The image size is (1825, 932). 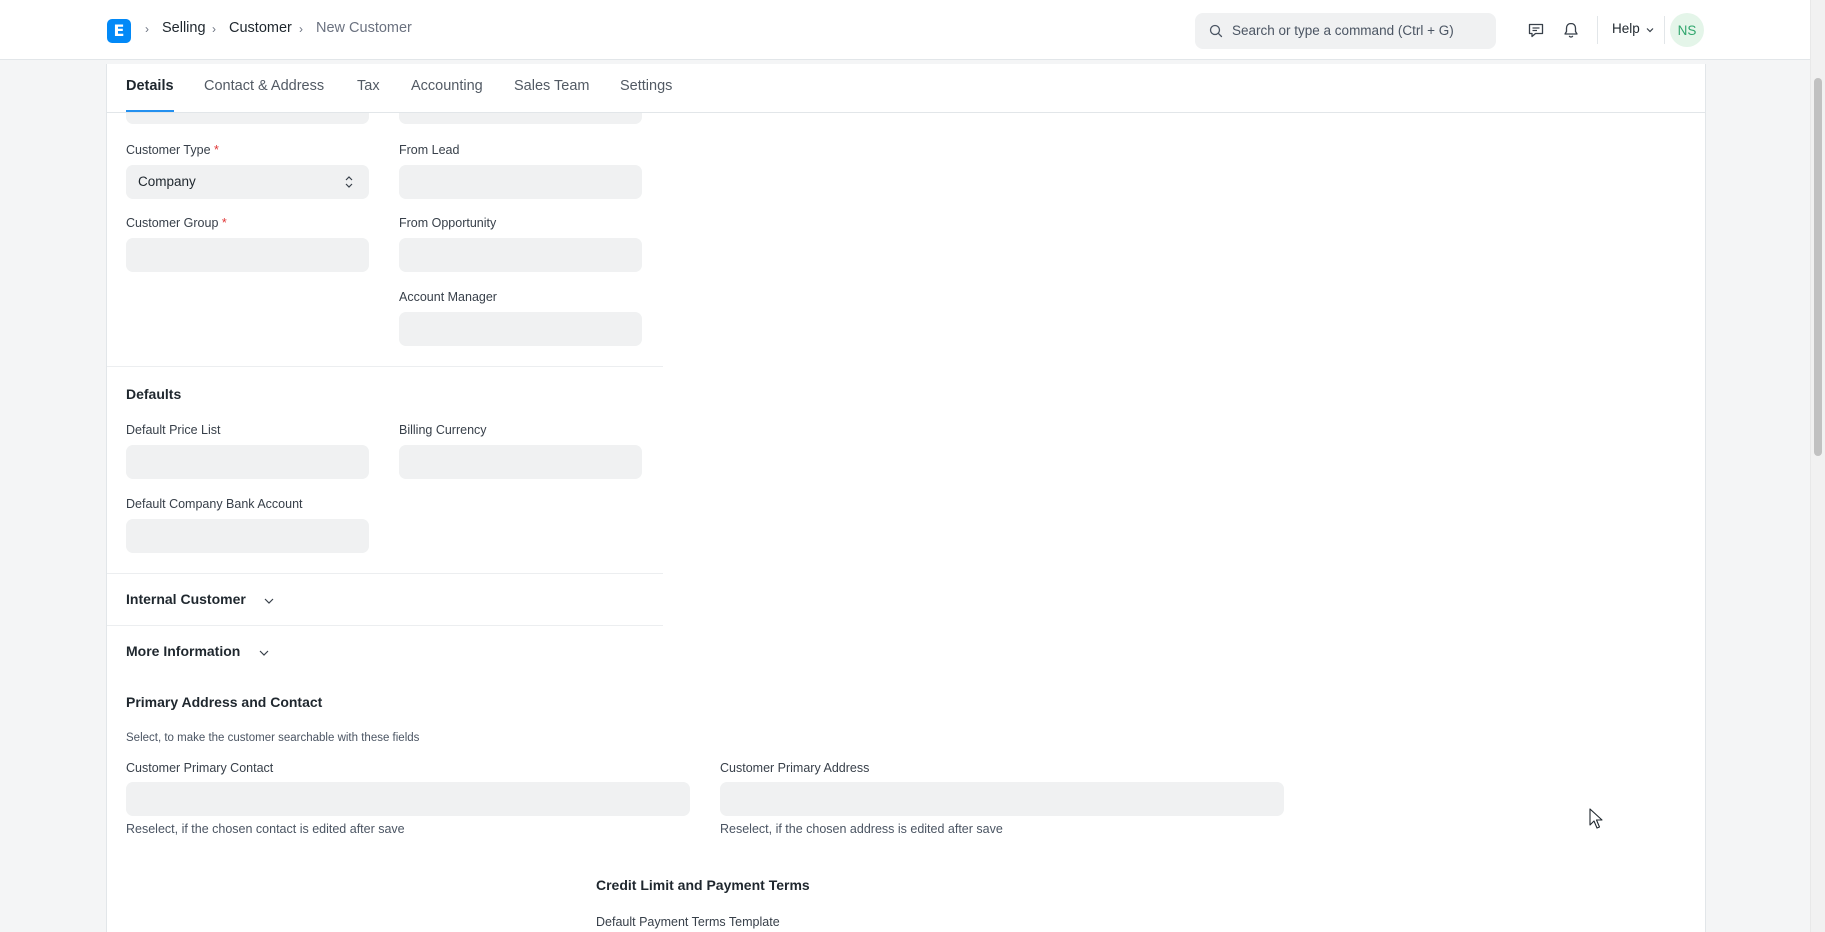 I want to click on account-manager-label: Account Manager, so click(x=448, y=297).